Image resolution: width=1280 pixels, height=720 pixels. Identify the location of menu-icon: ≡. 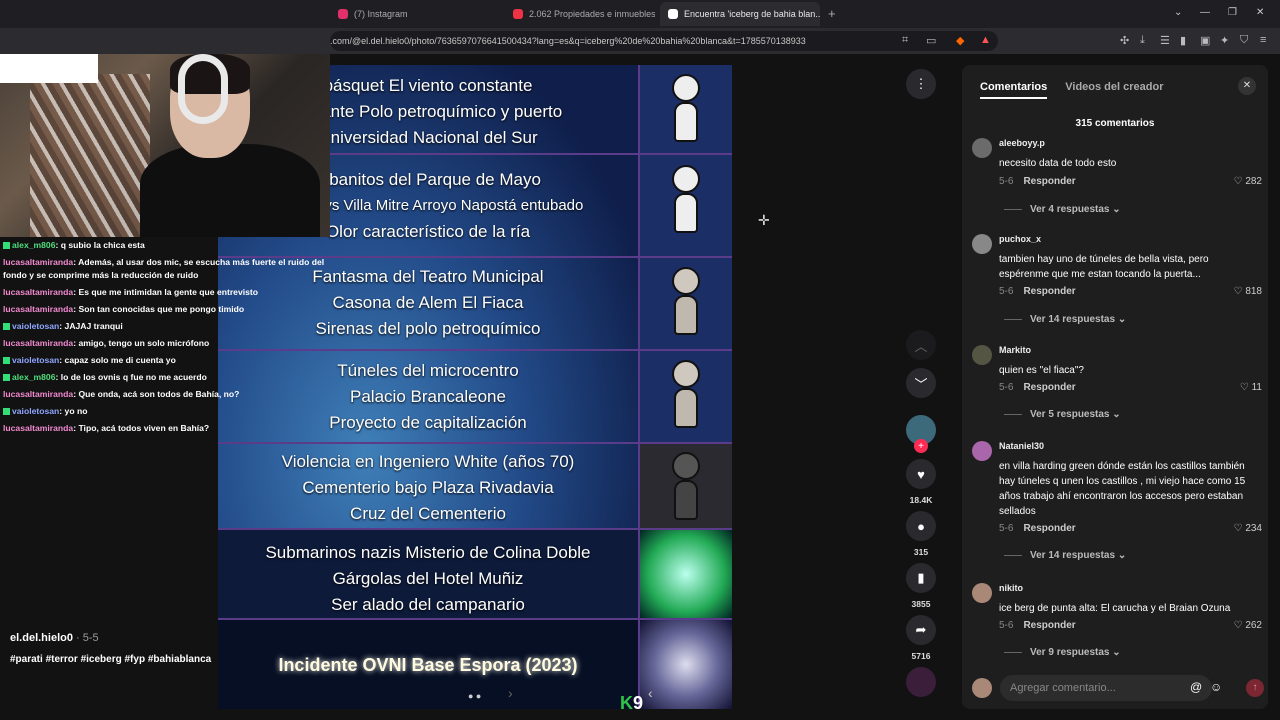
(1263, 40).